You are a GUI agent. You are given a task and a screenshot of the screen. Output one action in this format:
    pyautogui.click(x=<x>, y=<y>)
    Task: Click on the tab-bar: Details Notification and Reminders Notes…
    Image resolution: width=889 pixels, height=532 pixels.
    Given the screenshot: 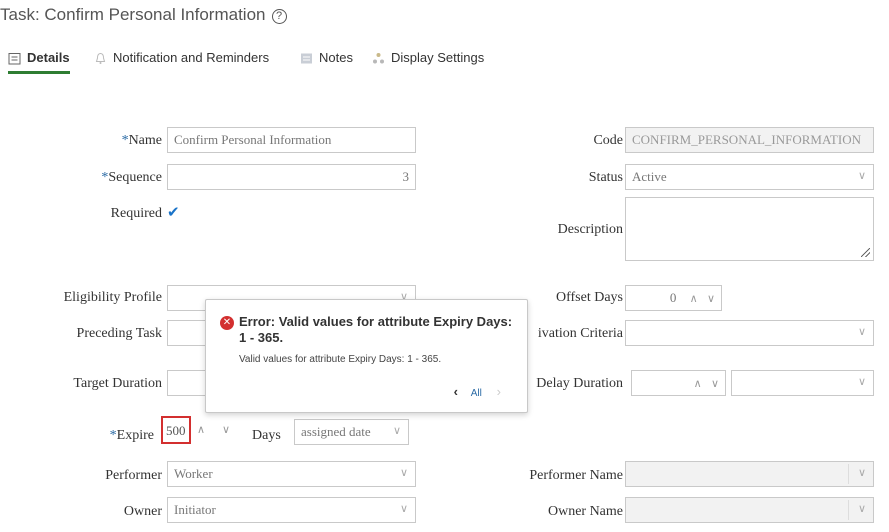 What is the action you would take?
    pyautogui.click(x=444, y=62)
    